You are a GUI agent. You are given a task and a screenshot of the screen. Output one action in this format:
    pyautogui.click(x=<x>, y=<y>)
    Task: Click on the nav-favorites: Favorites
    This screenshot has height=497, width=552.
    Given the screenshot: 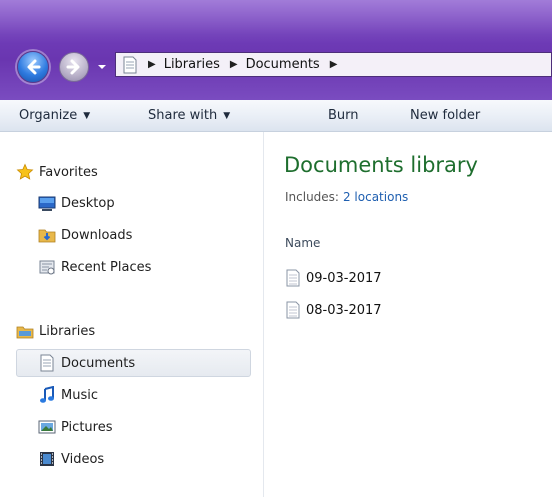 What is the action you would take?
    pyautogui.click(x=57, y=172)
    